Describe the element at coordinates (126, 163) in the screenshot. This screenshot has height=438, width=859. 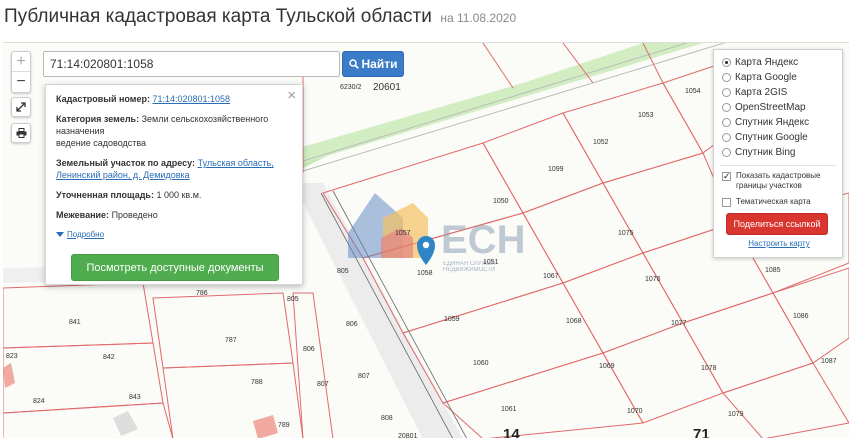
I see `address-label: Земельный участок по адресу:` at that location.